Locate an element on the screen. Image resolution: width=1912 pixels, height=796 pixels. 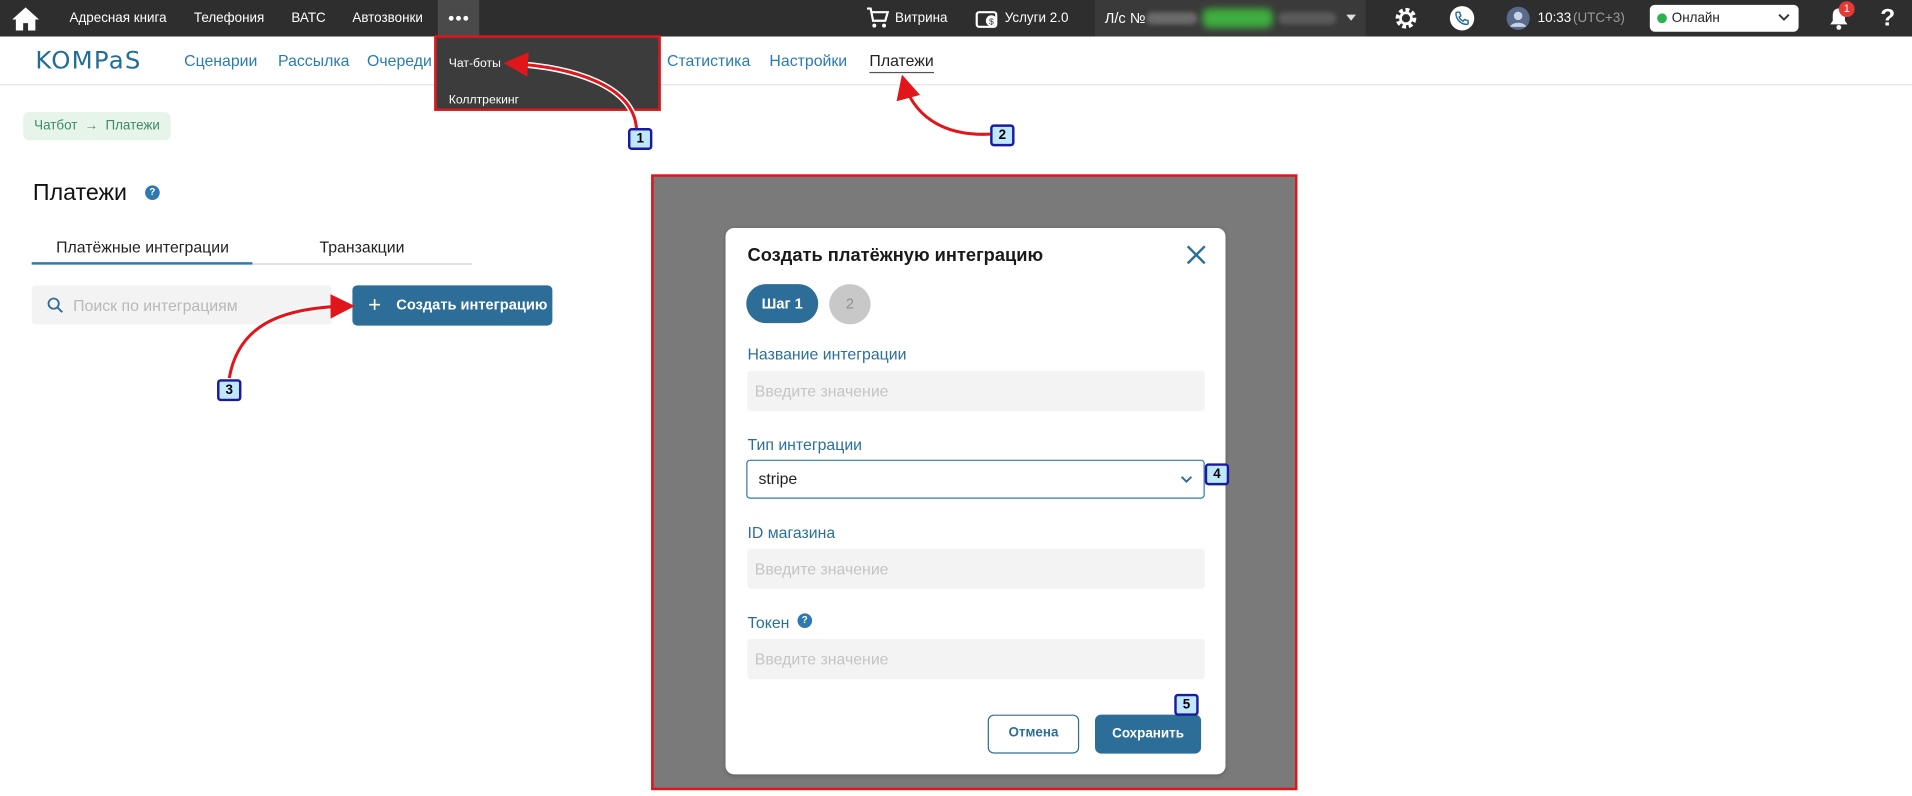
create-integration-label: Создать интеграцию is located at coordinates (472, 305).